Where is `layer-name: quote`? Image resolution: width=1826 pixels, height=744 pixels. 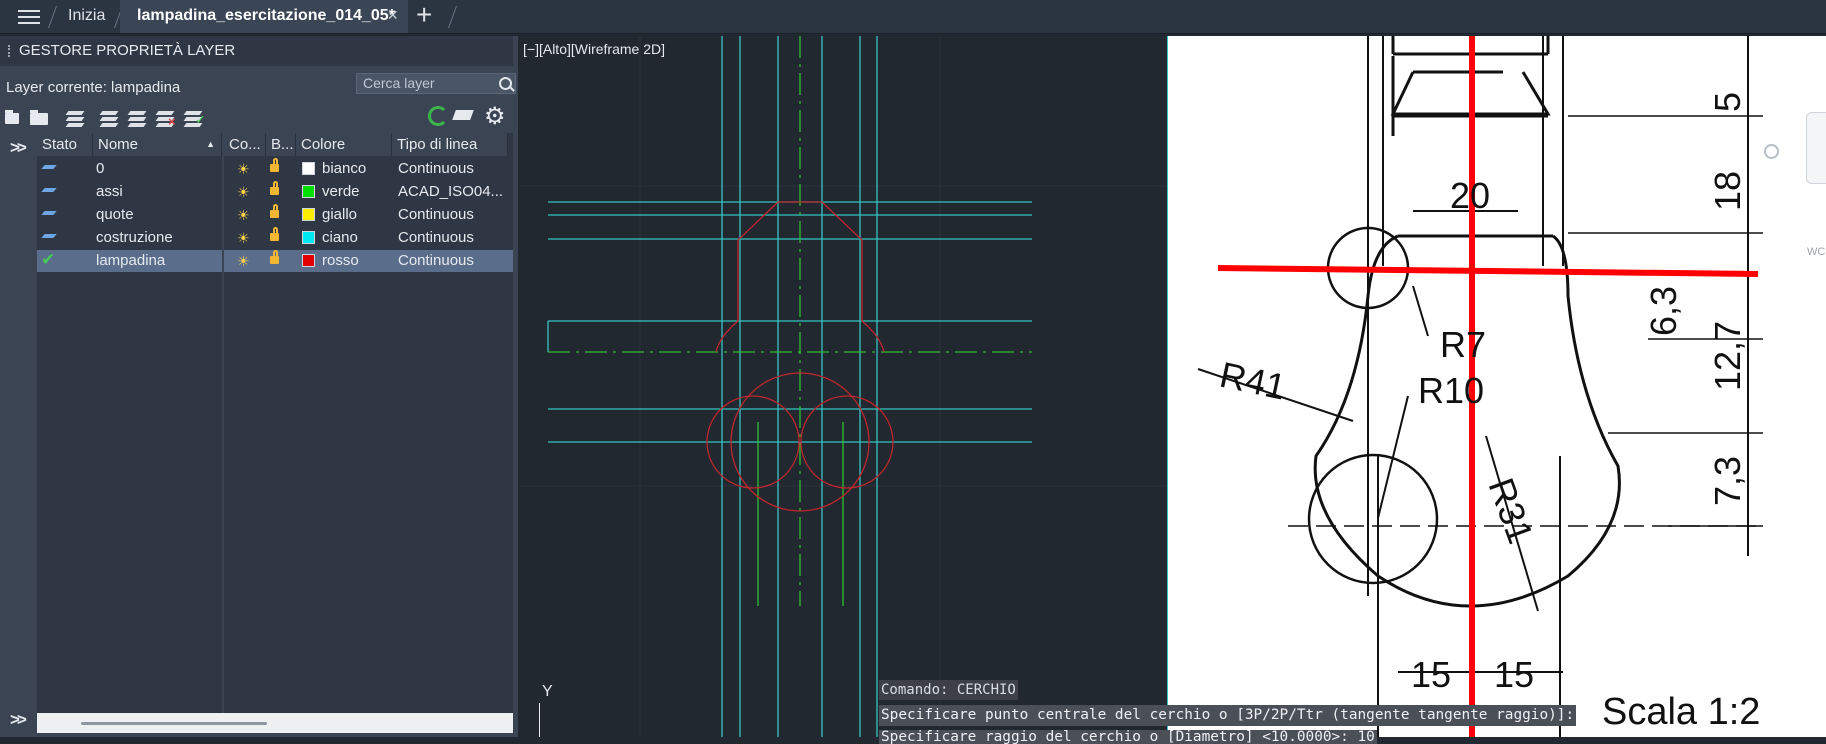
layer-name: quote is located at coordinates (115, 214).